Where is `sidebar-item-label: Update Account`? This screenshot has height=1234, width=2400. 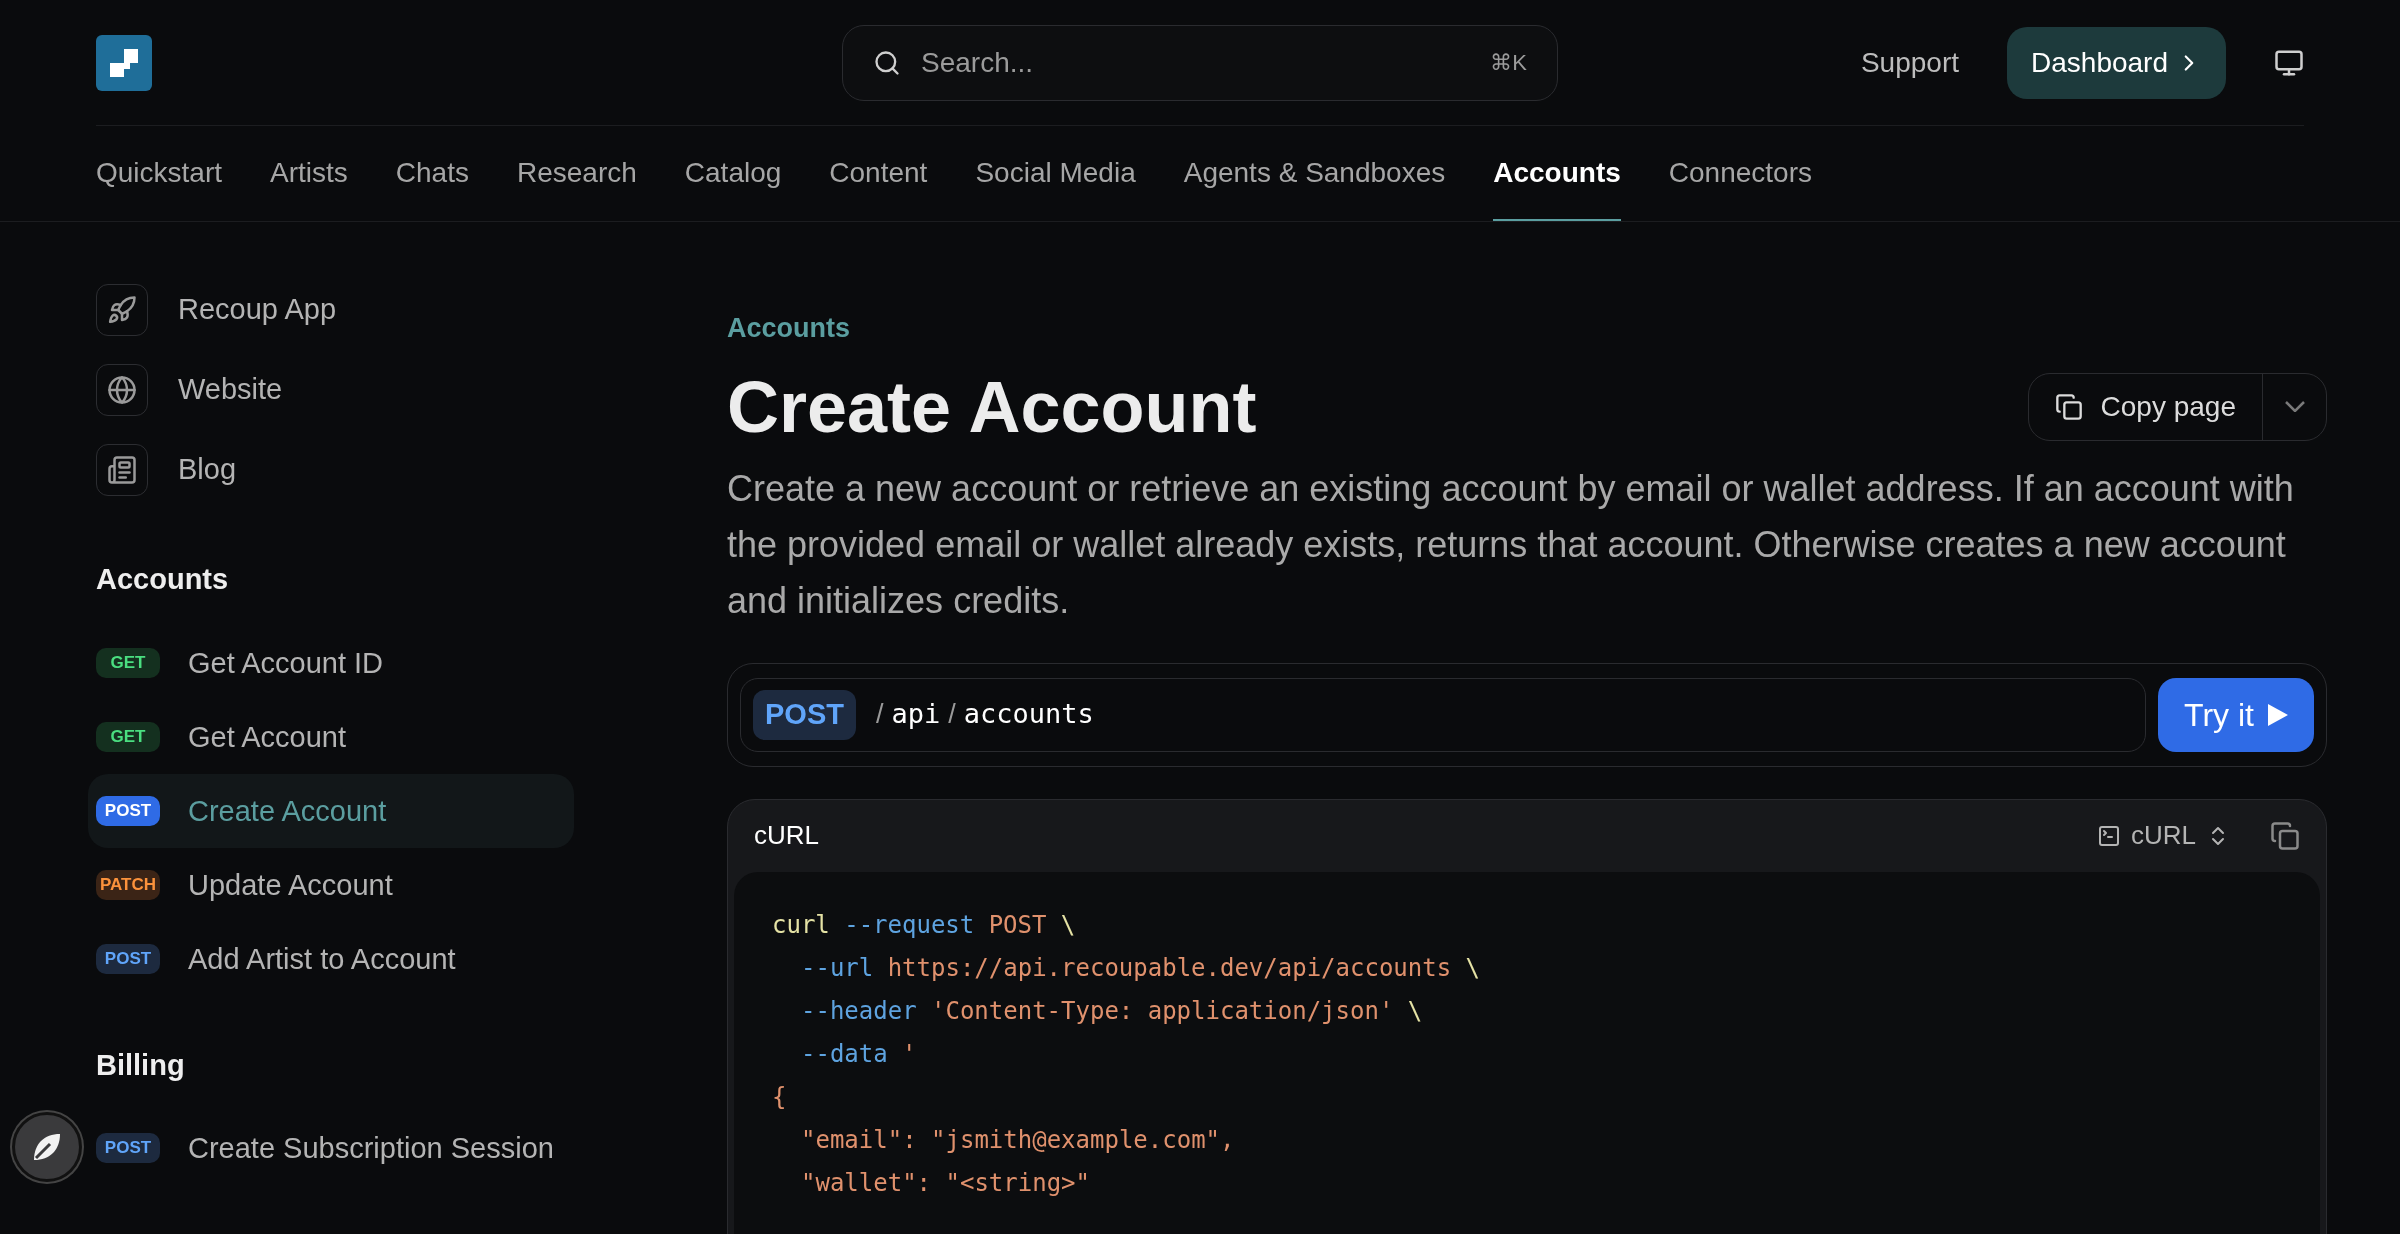 sidebar-item-label: Update Account is located at coordinates (290, 885).